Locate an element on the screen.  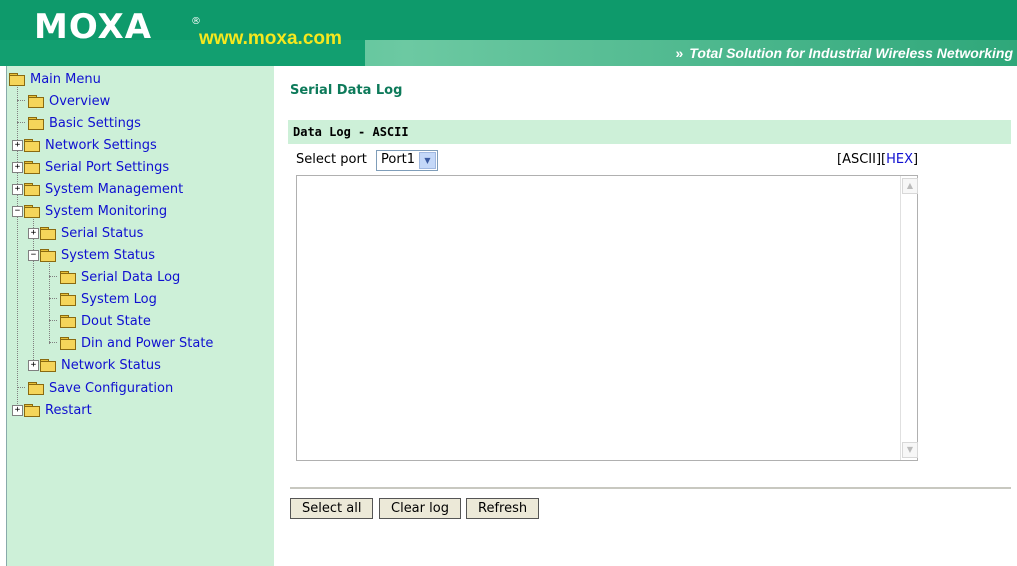
tree-item-label: System Status is located at coordinates (108, 255).